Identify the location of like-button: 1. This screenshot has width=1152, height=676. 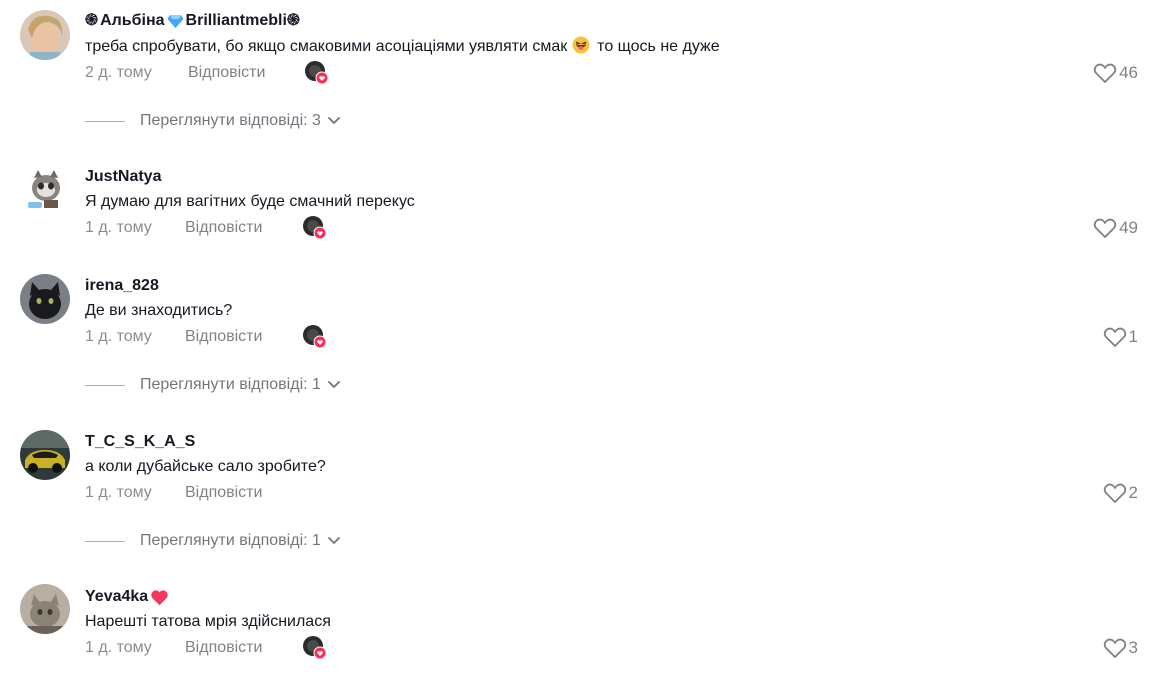
(1120, 337).